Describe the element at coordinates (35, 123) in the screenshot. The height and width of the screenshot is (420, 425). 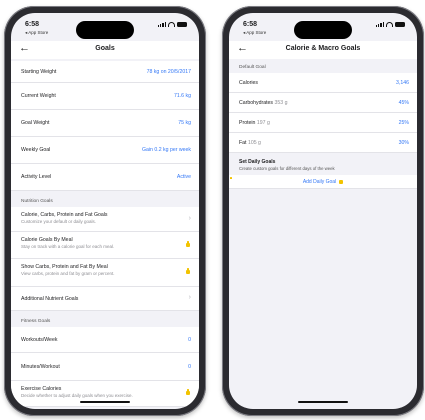
I see `row-label: Goal Weight` at that location.